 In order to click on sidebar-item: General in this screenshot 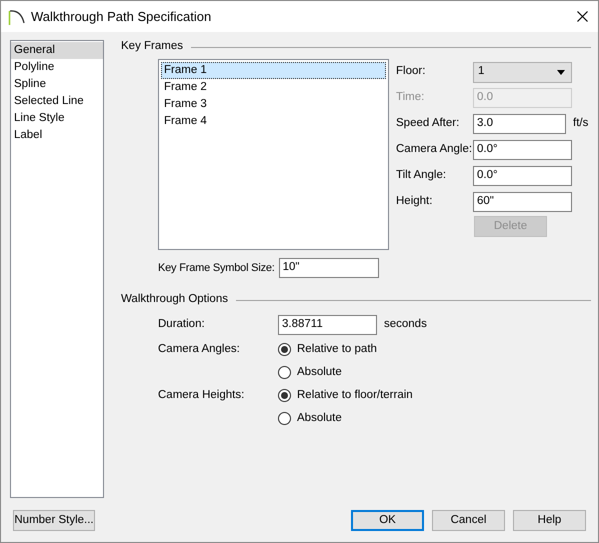, I will do `click(57, 50)`.